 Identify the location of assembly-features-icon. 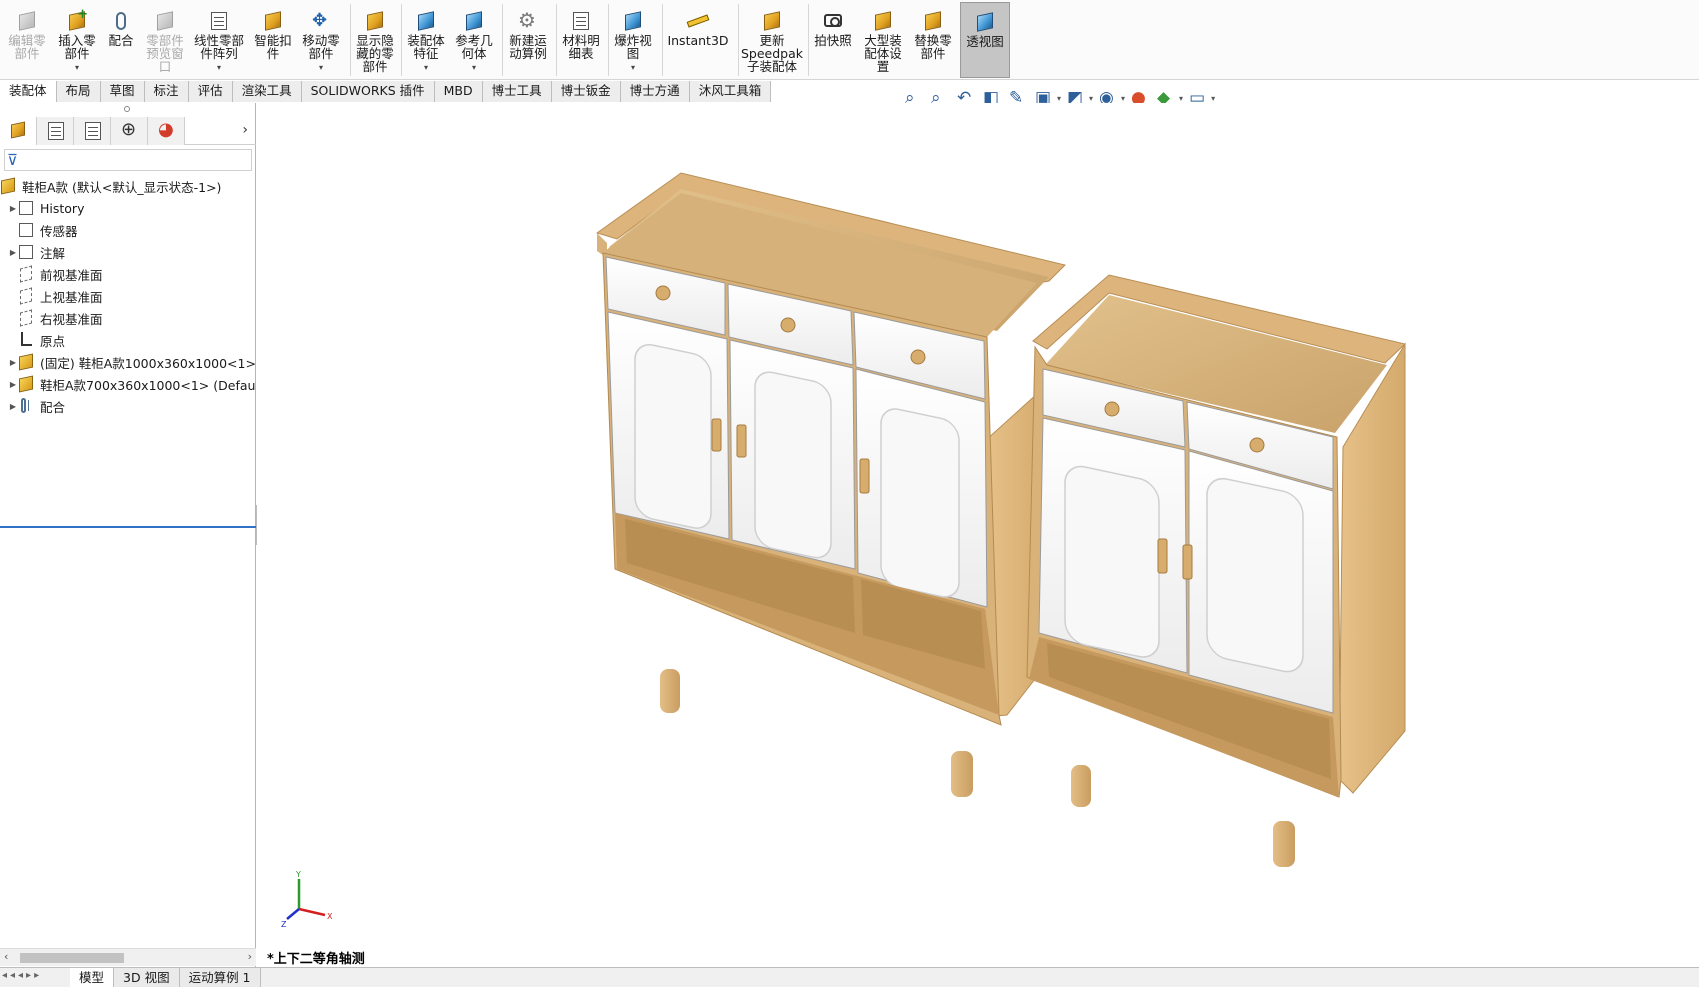
(426, 21).